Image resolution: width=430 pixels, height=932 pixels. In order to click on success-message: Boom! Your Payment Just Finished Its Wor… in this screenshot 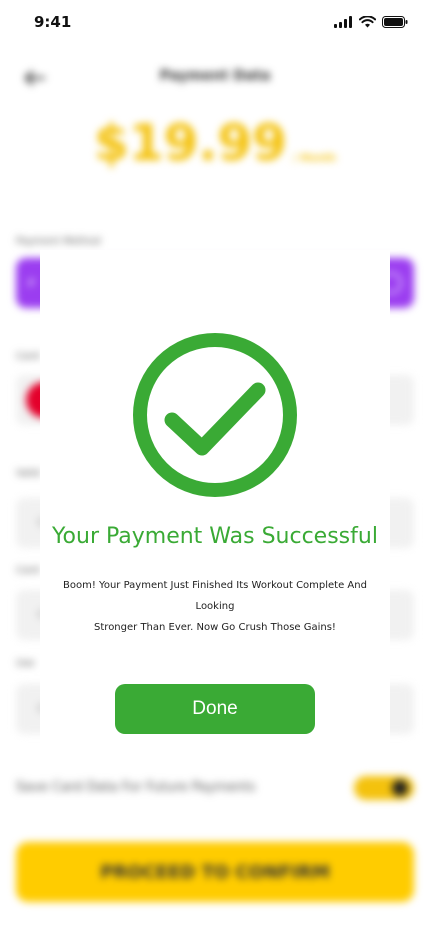, I will do `click(215, 606)`.